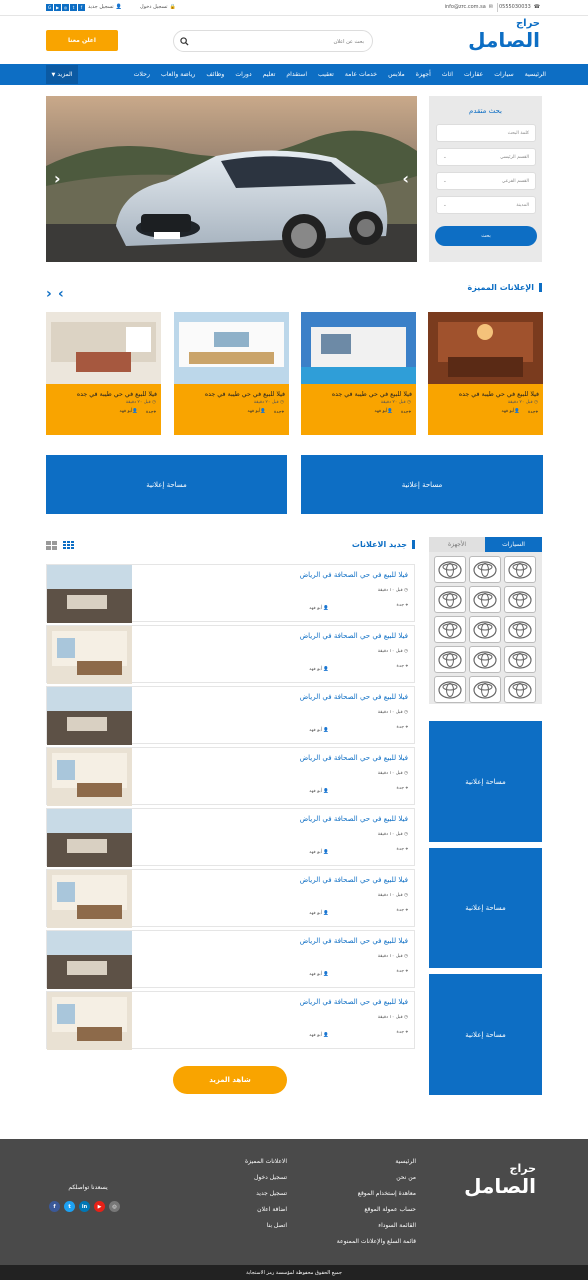 This screenshot has width=588, height=1280. Describe the element at coordinates (57, 178) in the screenshot. I see `slider-prev-arrow-icon: ‹` at that location.